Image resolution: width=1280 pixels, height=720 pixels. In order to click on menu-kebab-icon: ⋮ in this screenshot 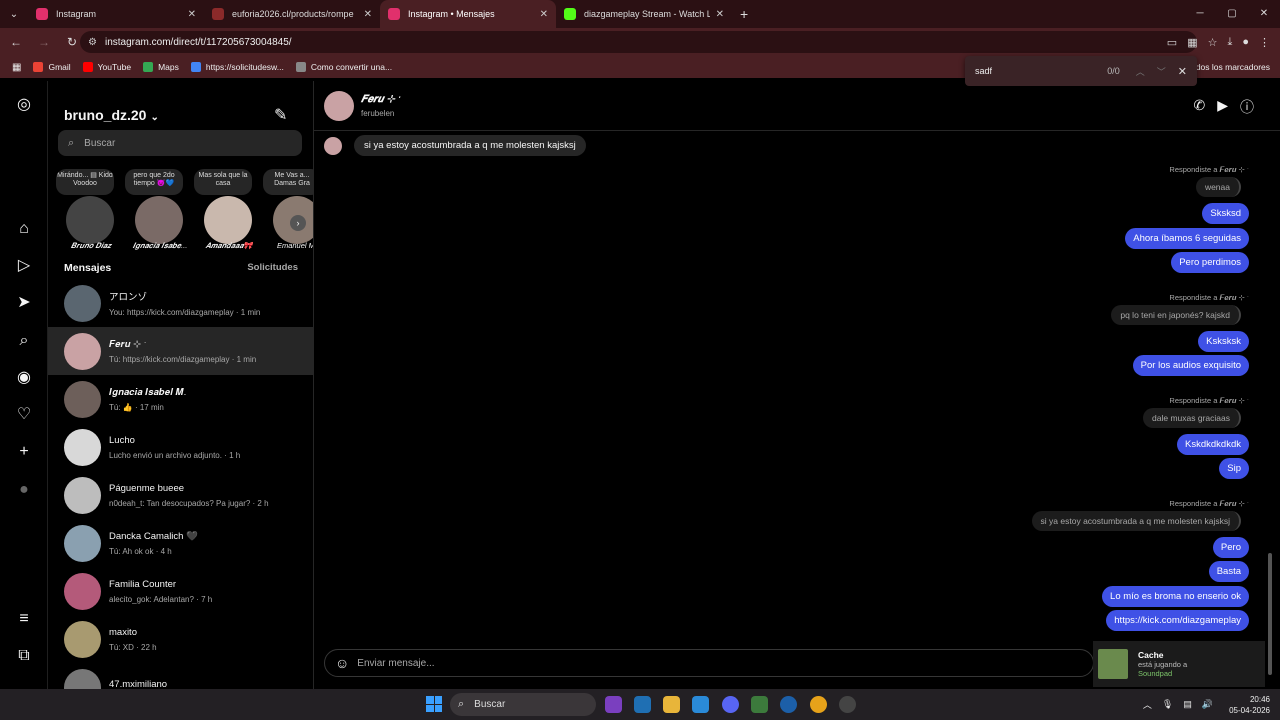, I will do `click(1264, 42)`.